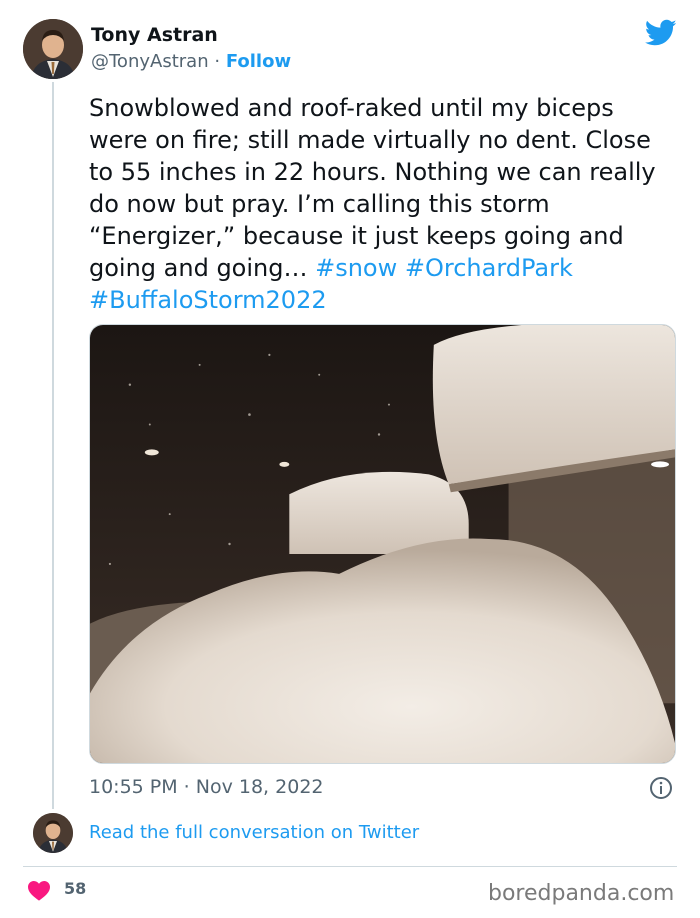  Describe the element at coordinates (254, 832) in the screenshot. I see `read-conversation-link: Read the full conversation on Twitter` at that location.